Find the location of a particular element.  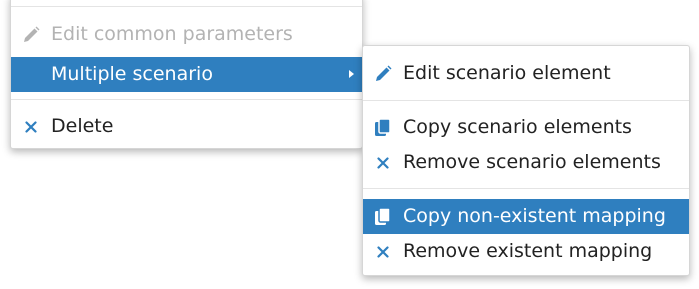

submenu-item-copy-non-existent-mapping: Copy non-existent mapping is located at coordinates (526, 216).